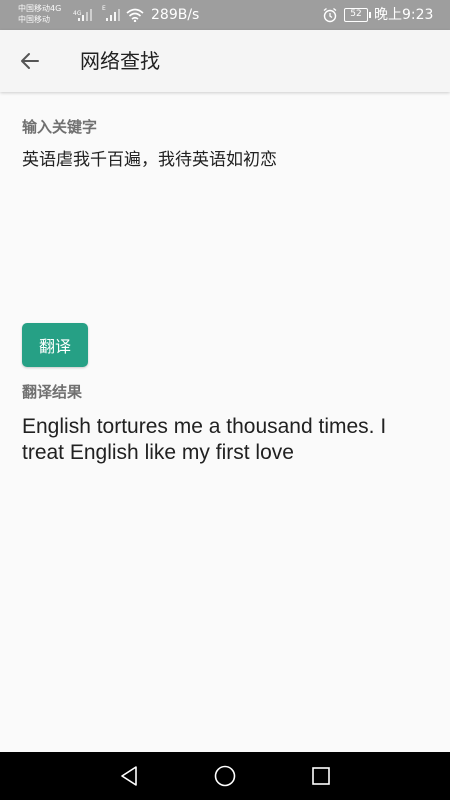 The image size is (450, 800). I want to click on carrier-line-1: 中国移动4G, so click(40, 8).